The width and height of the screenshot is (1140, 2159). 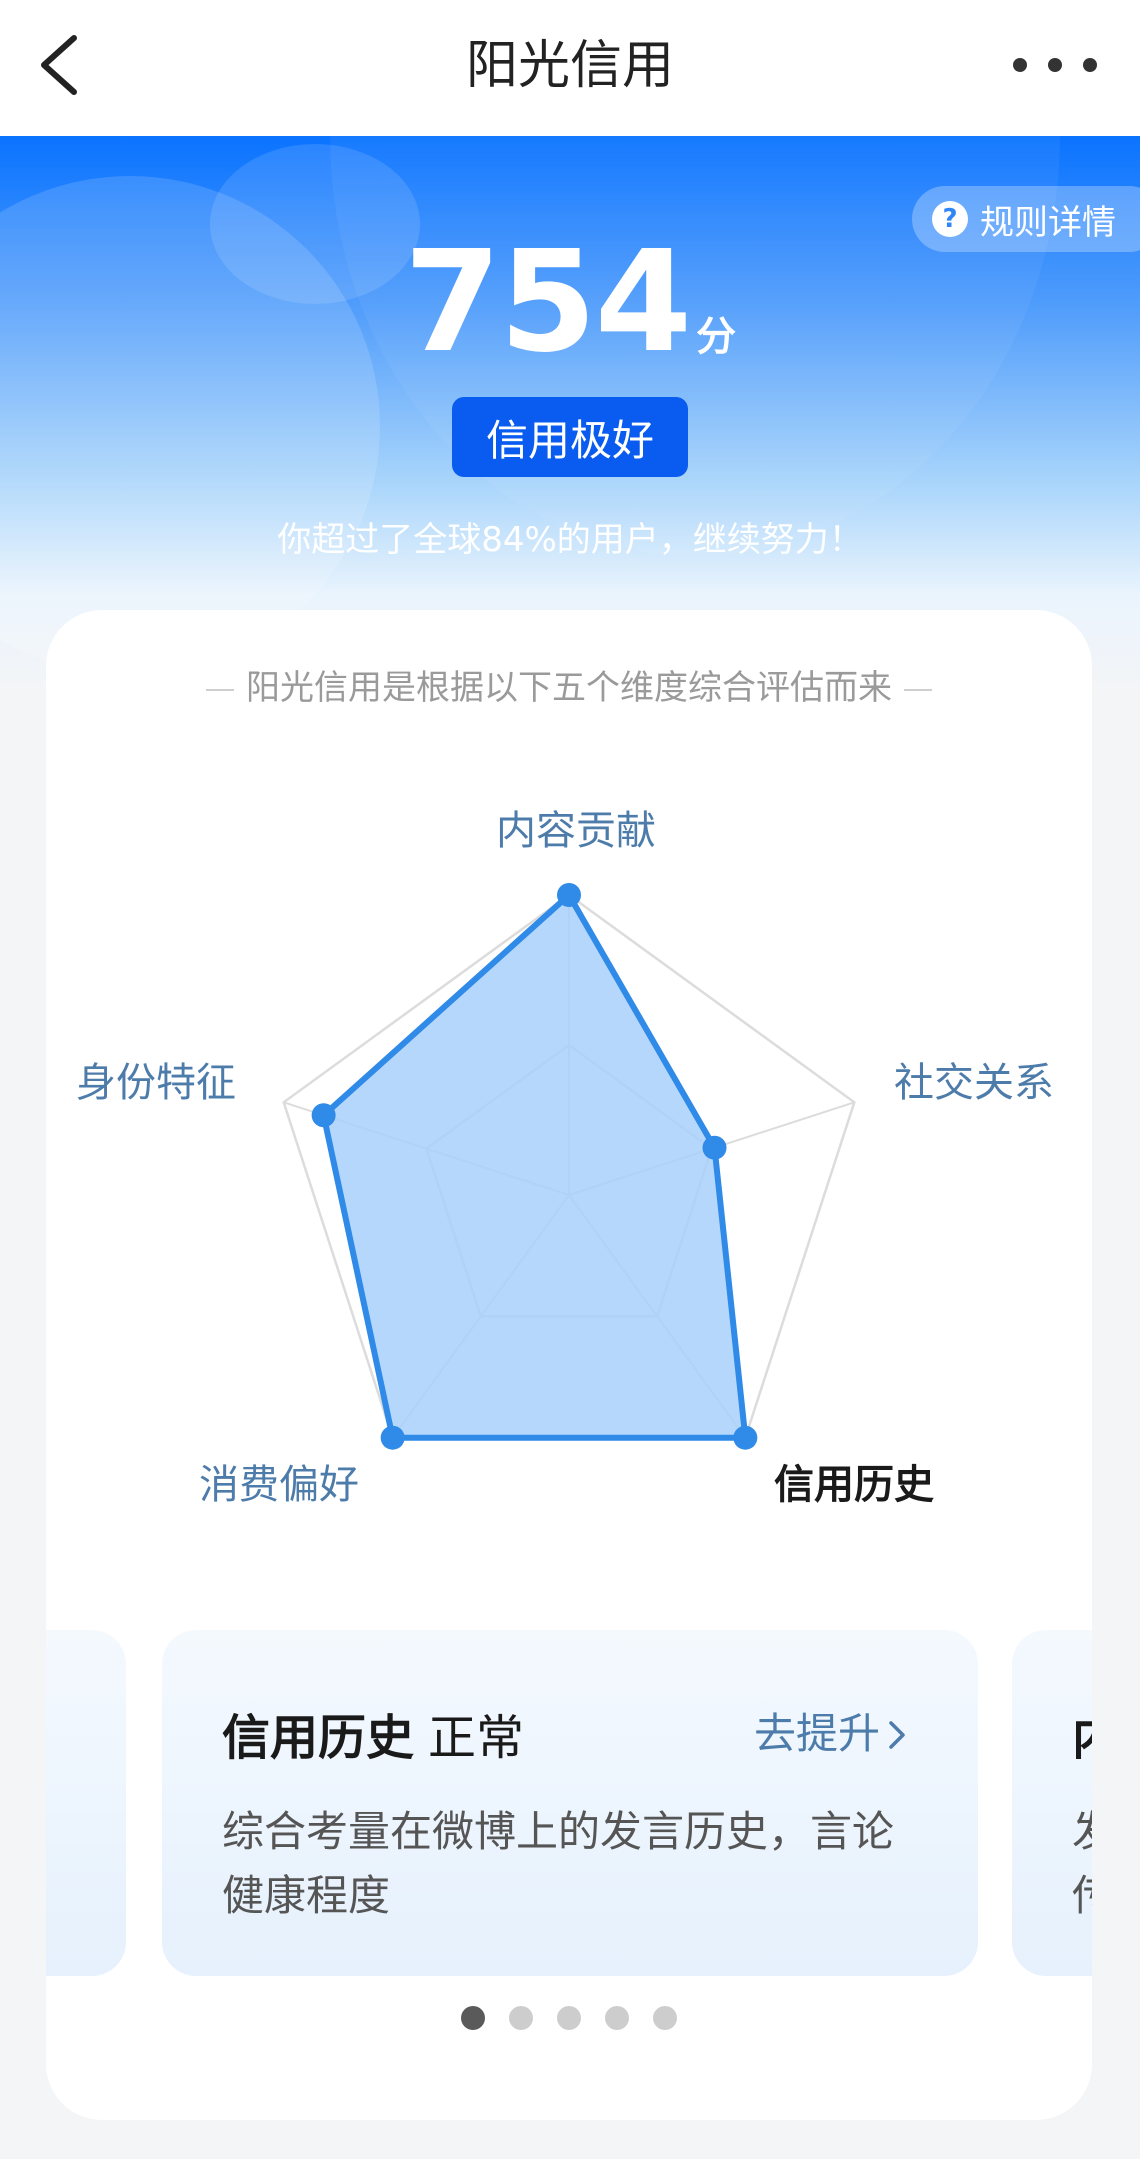 I want to click on credit-score: 754 分, so click(x=570, y=303).